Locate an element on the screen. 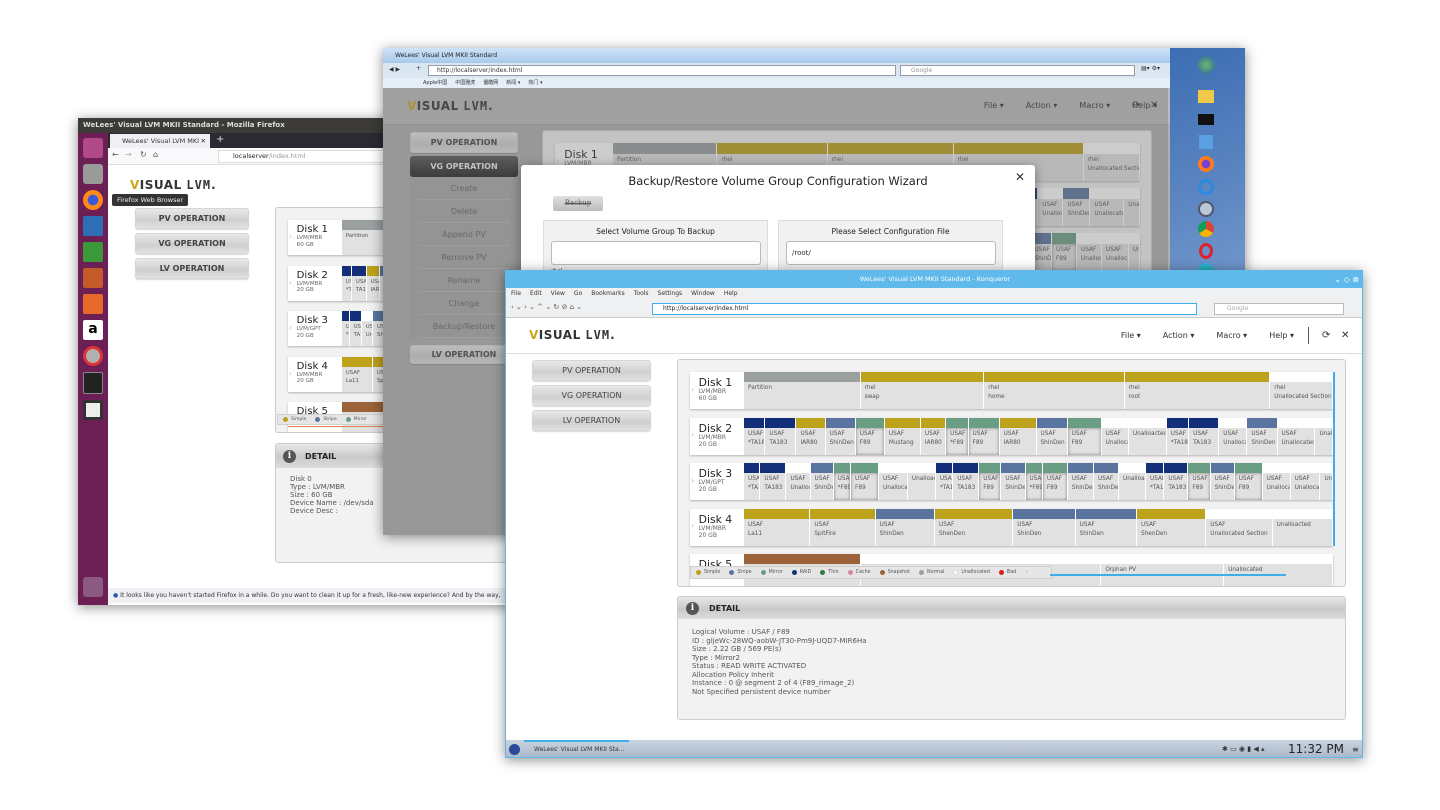  macro-menu: Macro ▾ is located at coordinates (1231, 335).